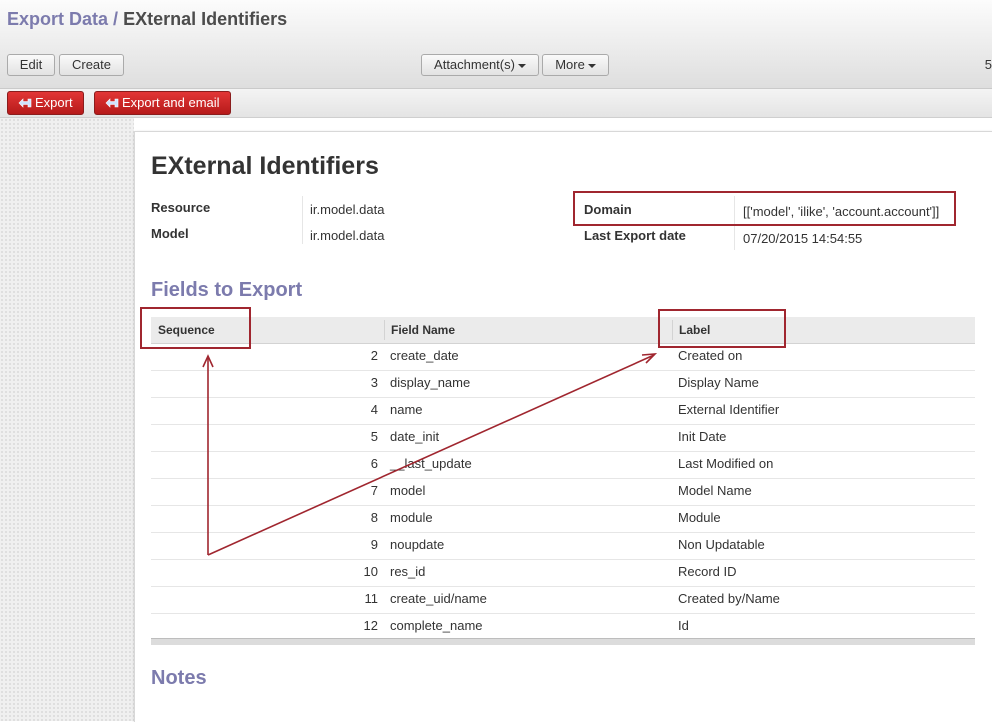 Image resolution: width=992 pixels, height=722 pixels. Describe the element at coordinates (649, 358) in the screenshot. I see `arrow-head-label` at that location.